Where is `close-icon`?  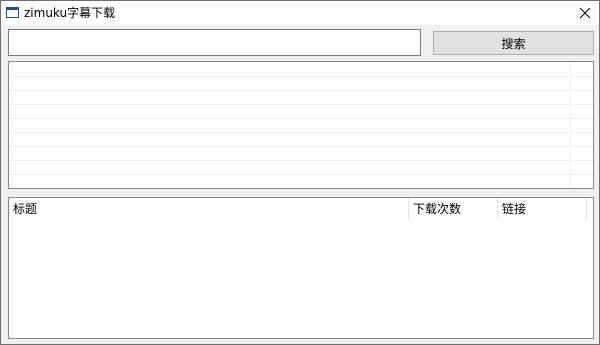 close-icon is located at coordinates (585, 13).